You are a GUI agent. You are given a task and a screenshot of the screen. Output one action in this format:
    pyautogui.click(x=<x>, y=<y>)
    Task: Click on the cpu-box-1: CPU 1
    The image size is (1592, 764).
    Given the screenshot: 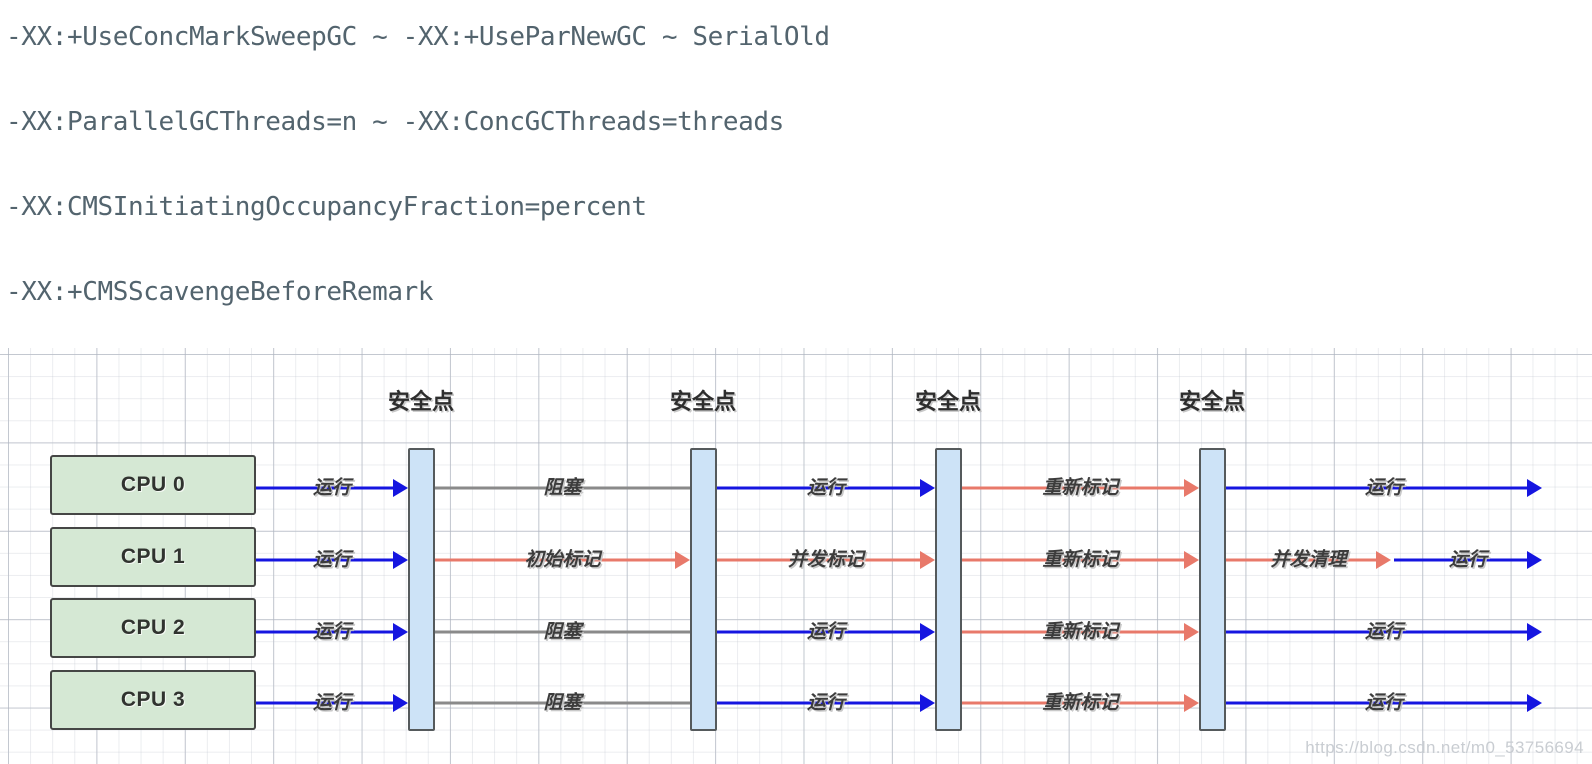 What is the action you would take?
    pyautogui.click(x=153, y=557)
    